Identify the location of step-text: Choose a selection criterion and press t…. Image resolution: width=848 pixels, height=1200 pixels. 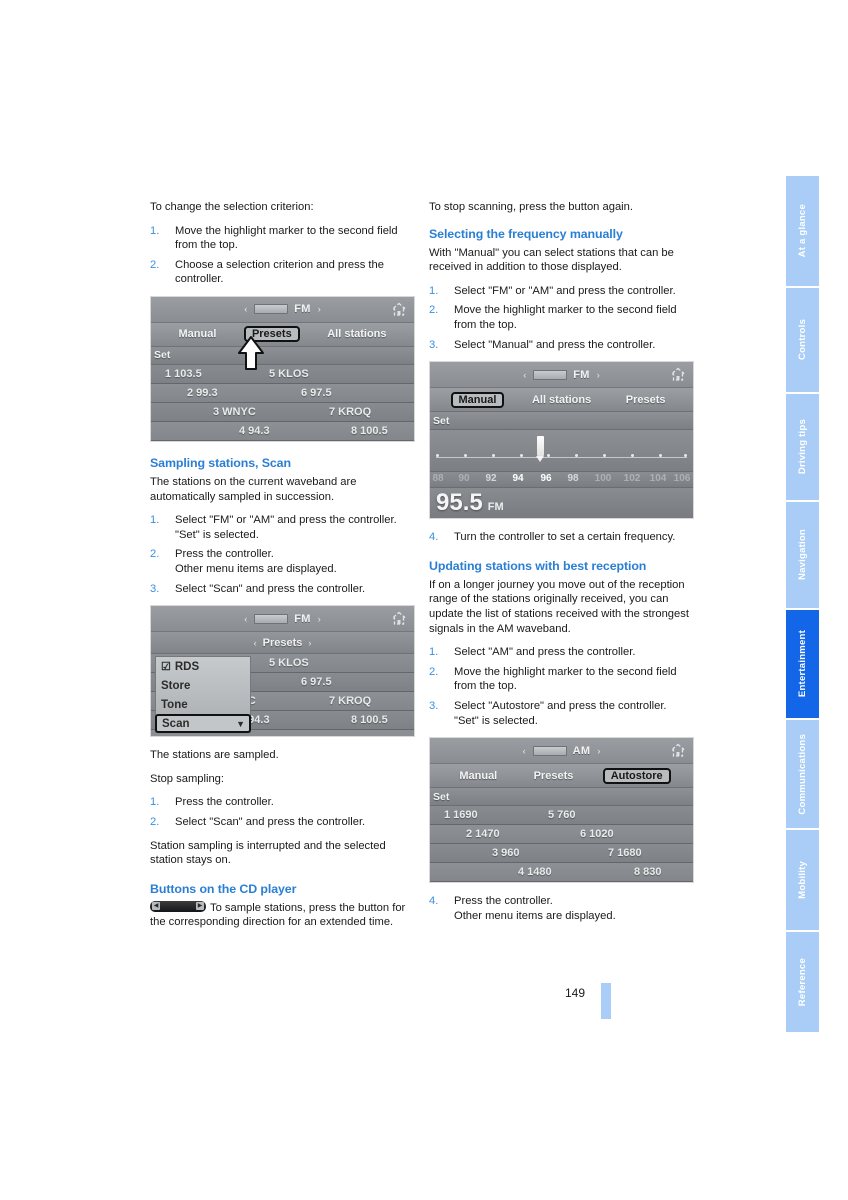
(279, 272).